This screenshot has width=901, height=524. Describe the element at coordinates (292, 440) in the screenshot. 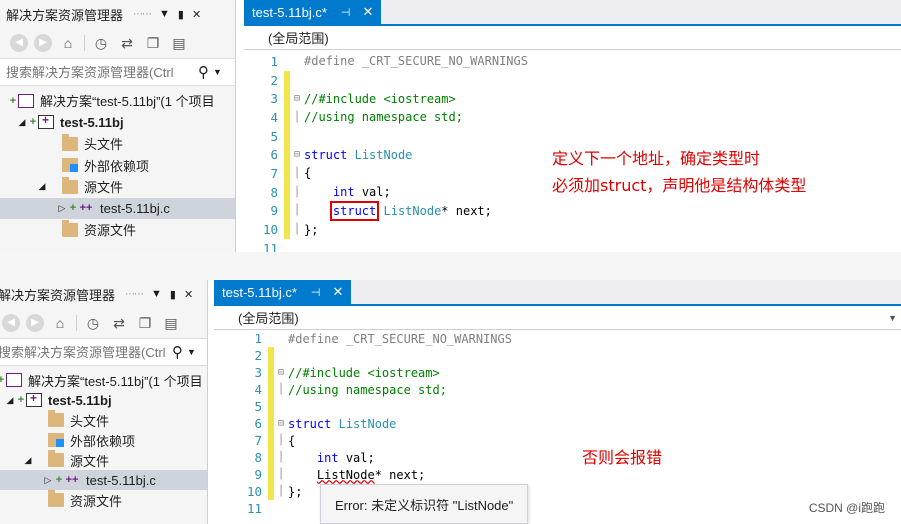

I see `code-brace: {` at that location.